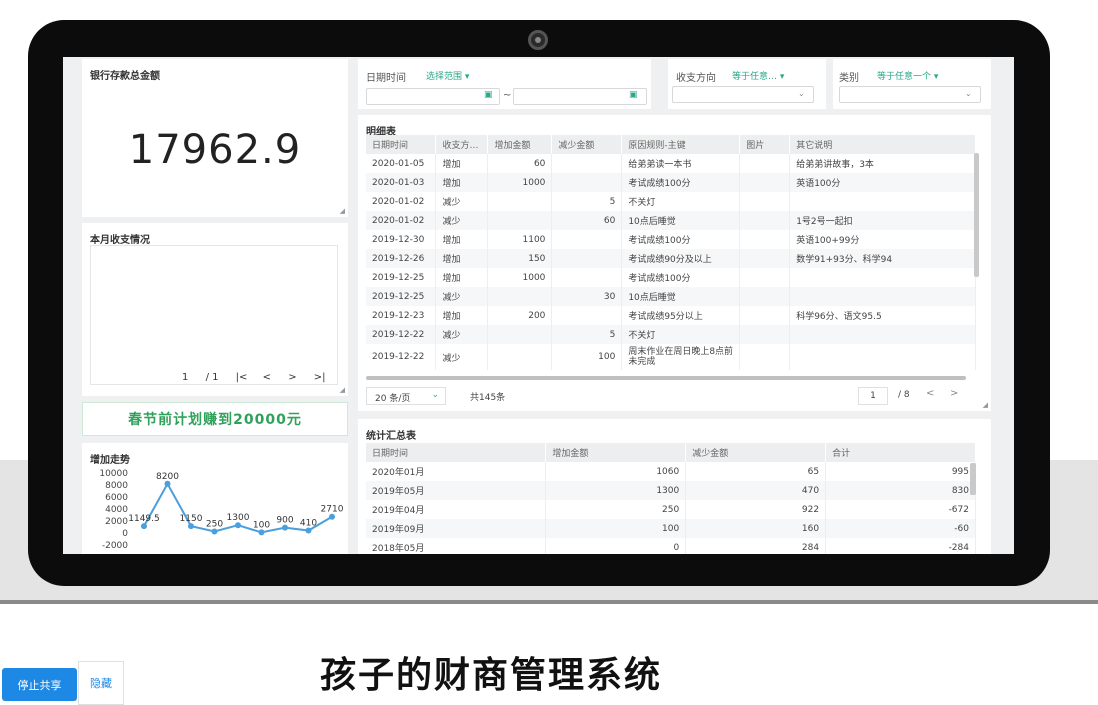 Image resolution: width=1098 pixels, height=705 pixels. What do you see at coordinates (743, 94) in the screenshot?
I see `direction-input` at bounding box center [743, 94].